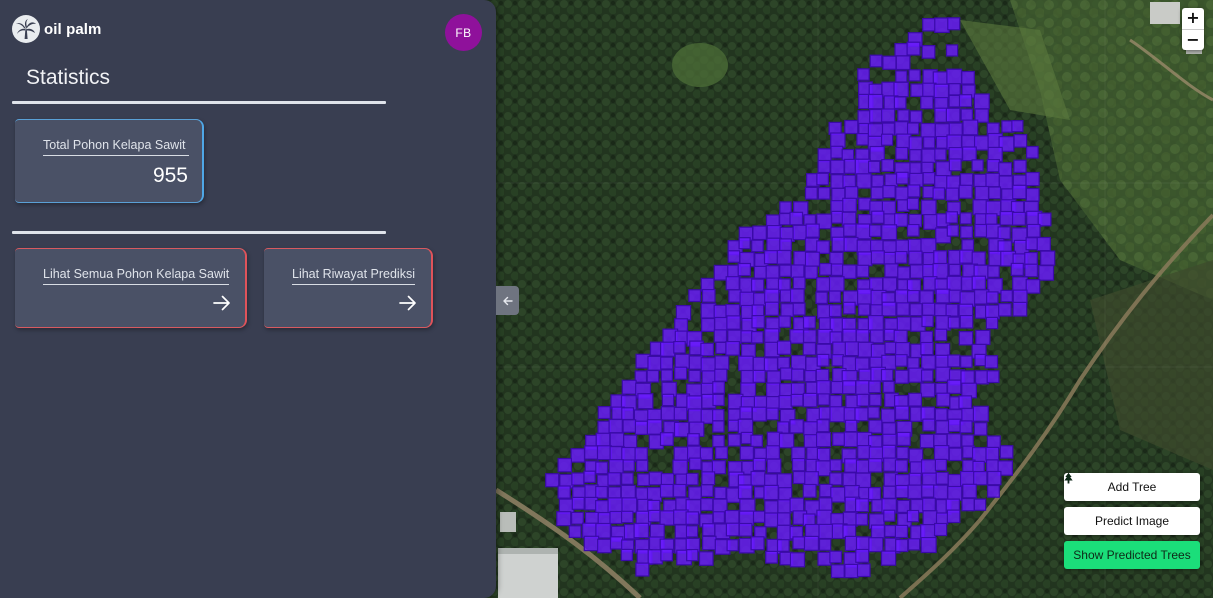  What do you see at coordinates (1132, 487) in the screenshot?
I see `add-tree-button: Add Tree` at bounding box center [1132, 487].